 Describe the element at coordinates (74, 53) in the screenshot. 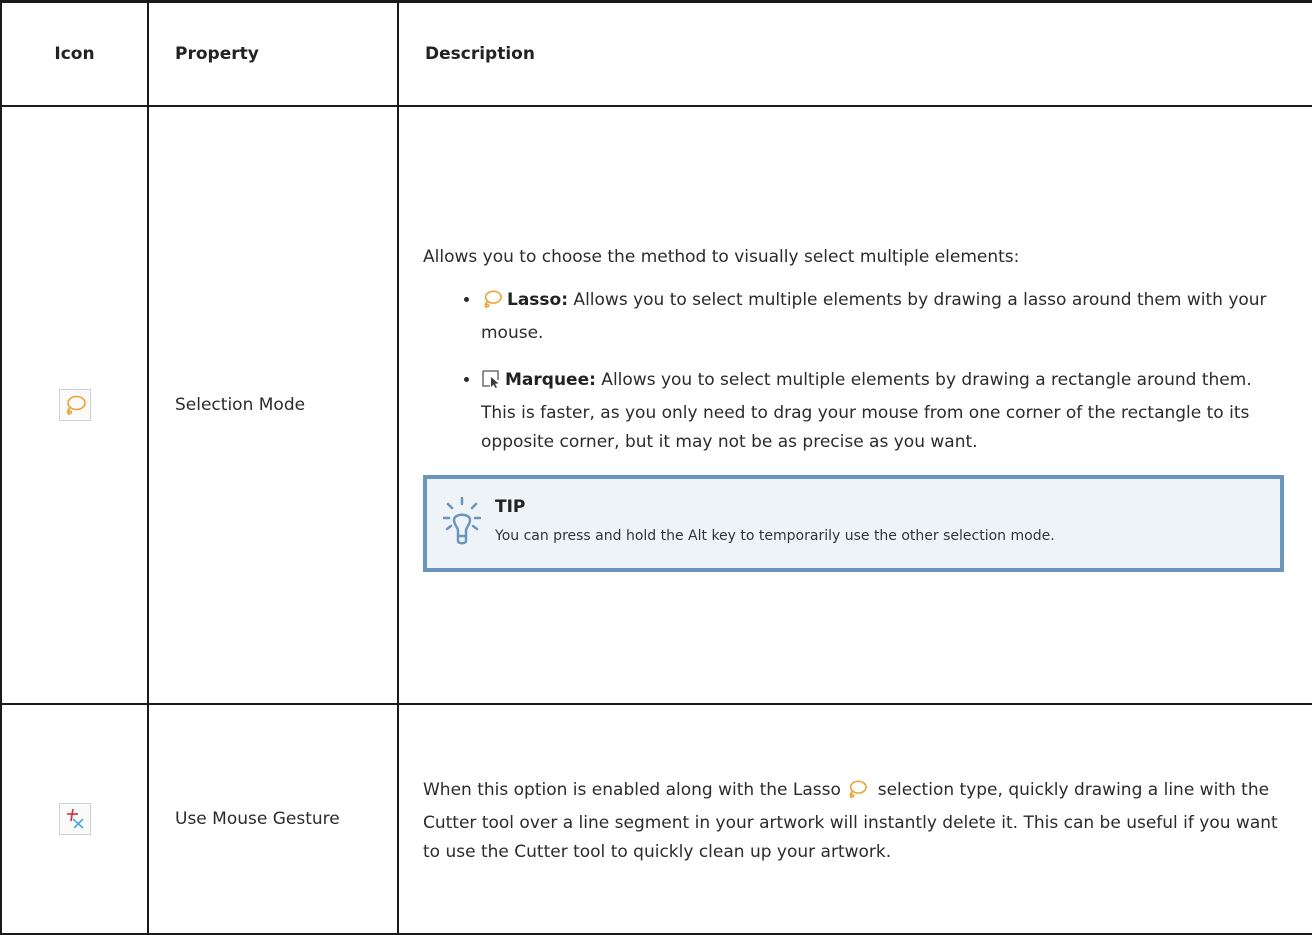

I see `header-icon: Icon` at that location.